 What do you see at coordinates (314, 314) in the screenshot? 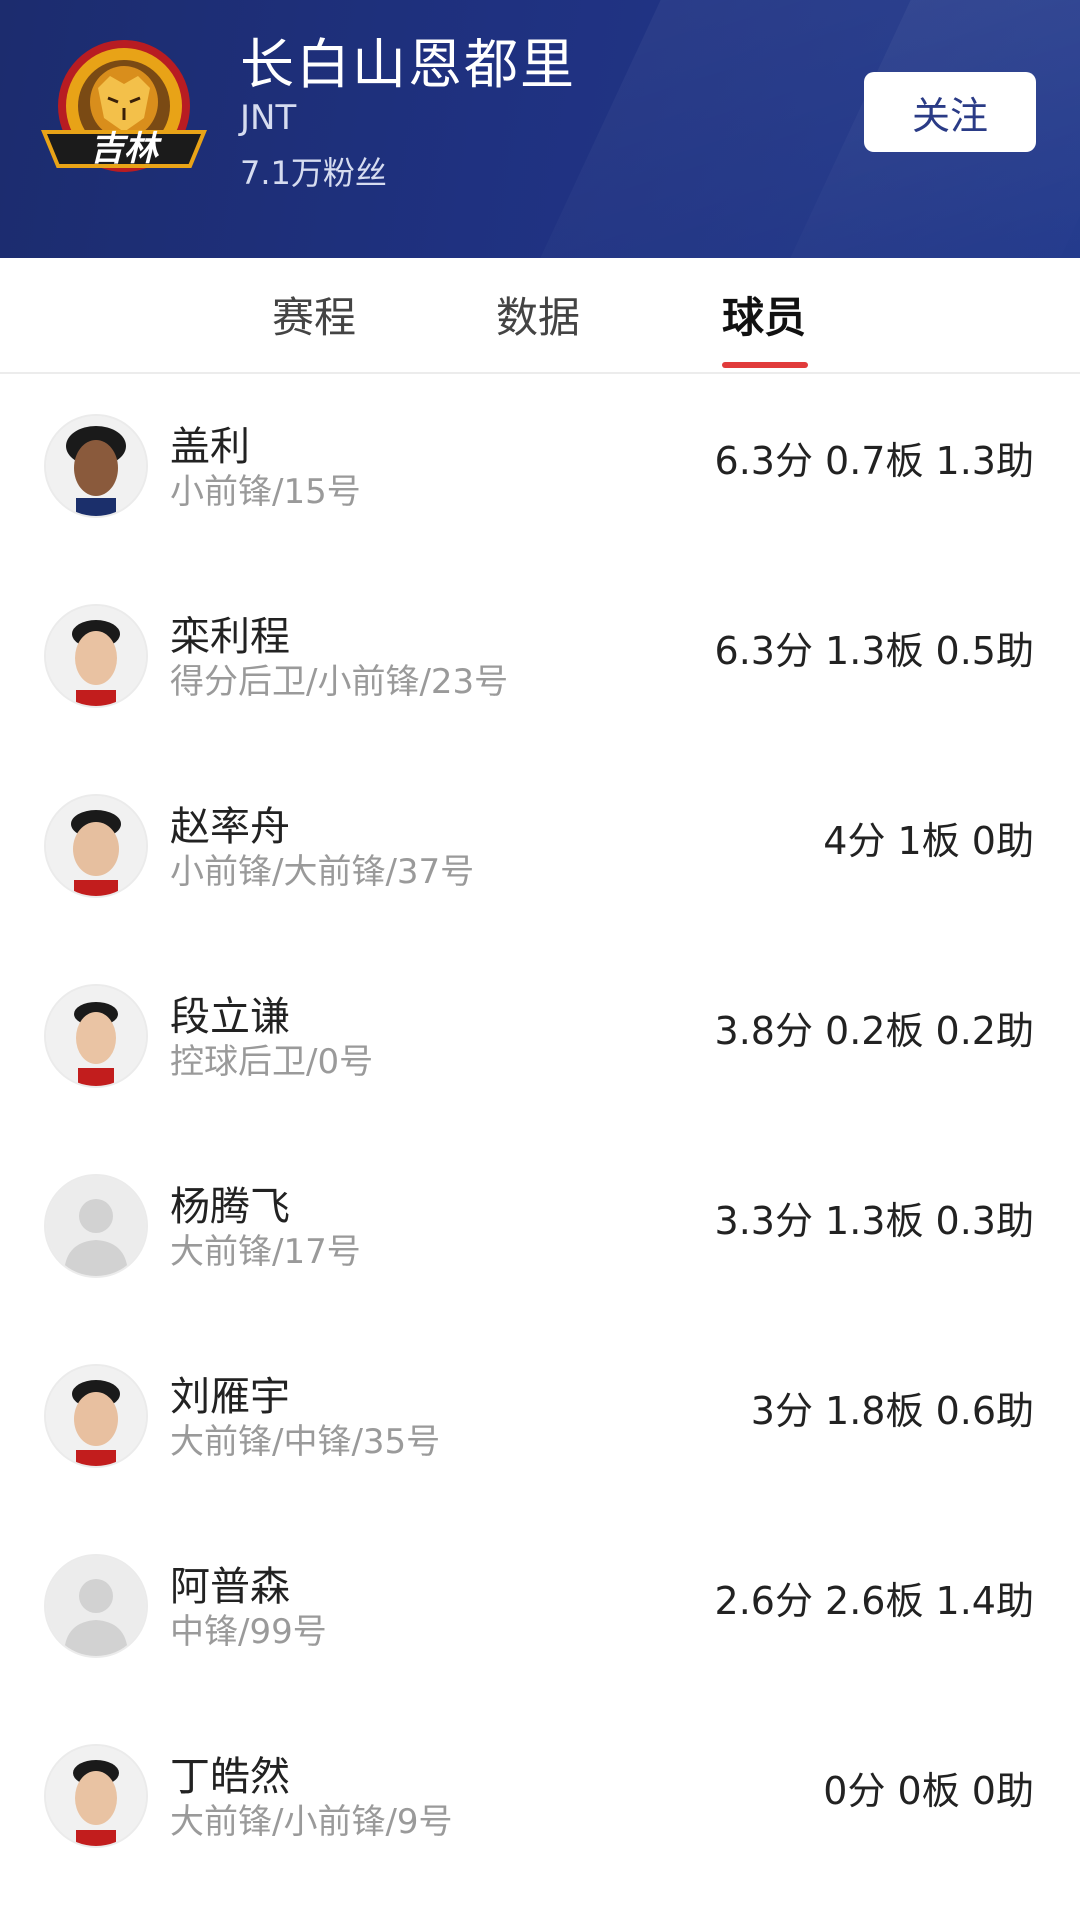
I see `tab-schedule: 赛程` at bounding box center [314, 314].